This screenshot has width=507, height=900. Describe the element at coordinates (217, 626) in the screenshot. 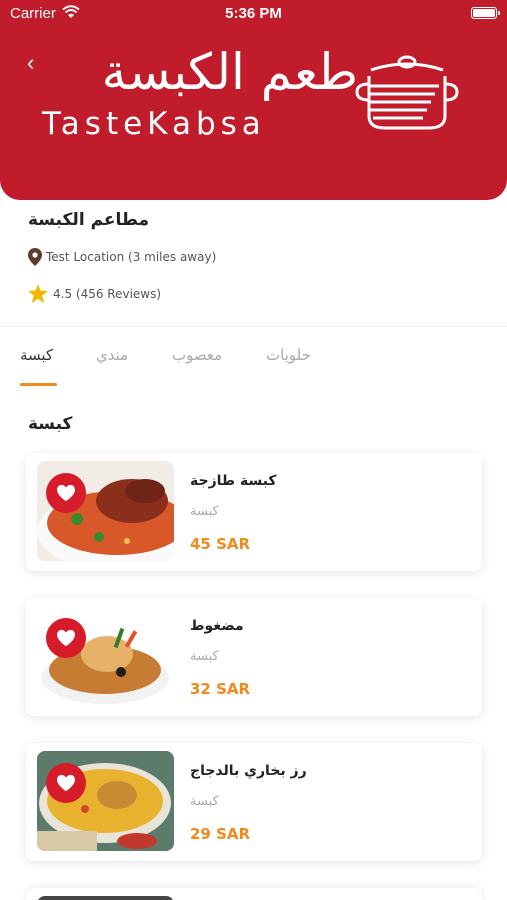

I see `item-name: مضغوط` at that location.